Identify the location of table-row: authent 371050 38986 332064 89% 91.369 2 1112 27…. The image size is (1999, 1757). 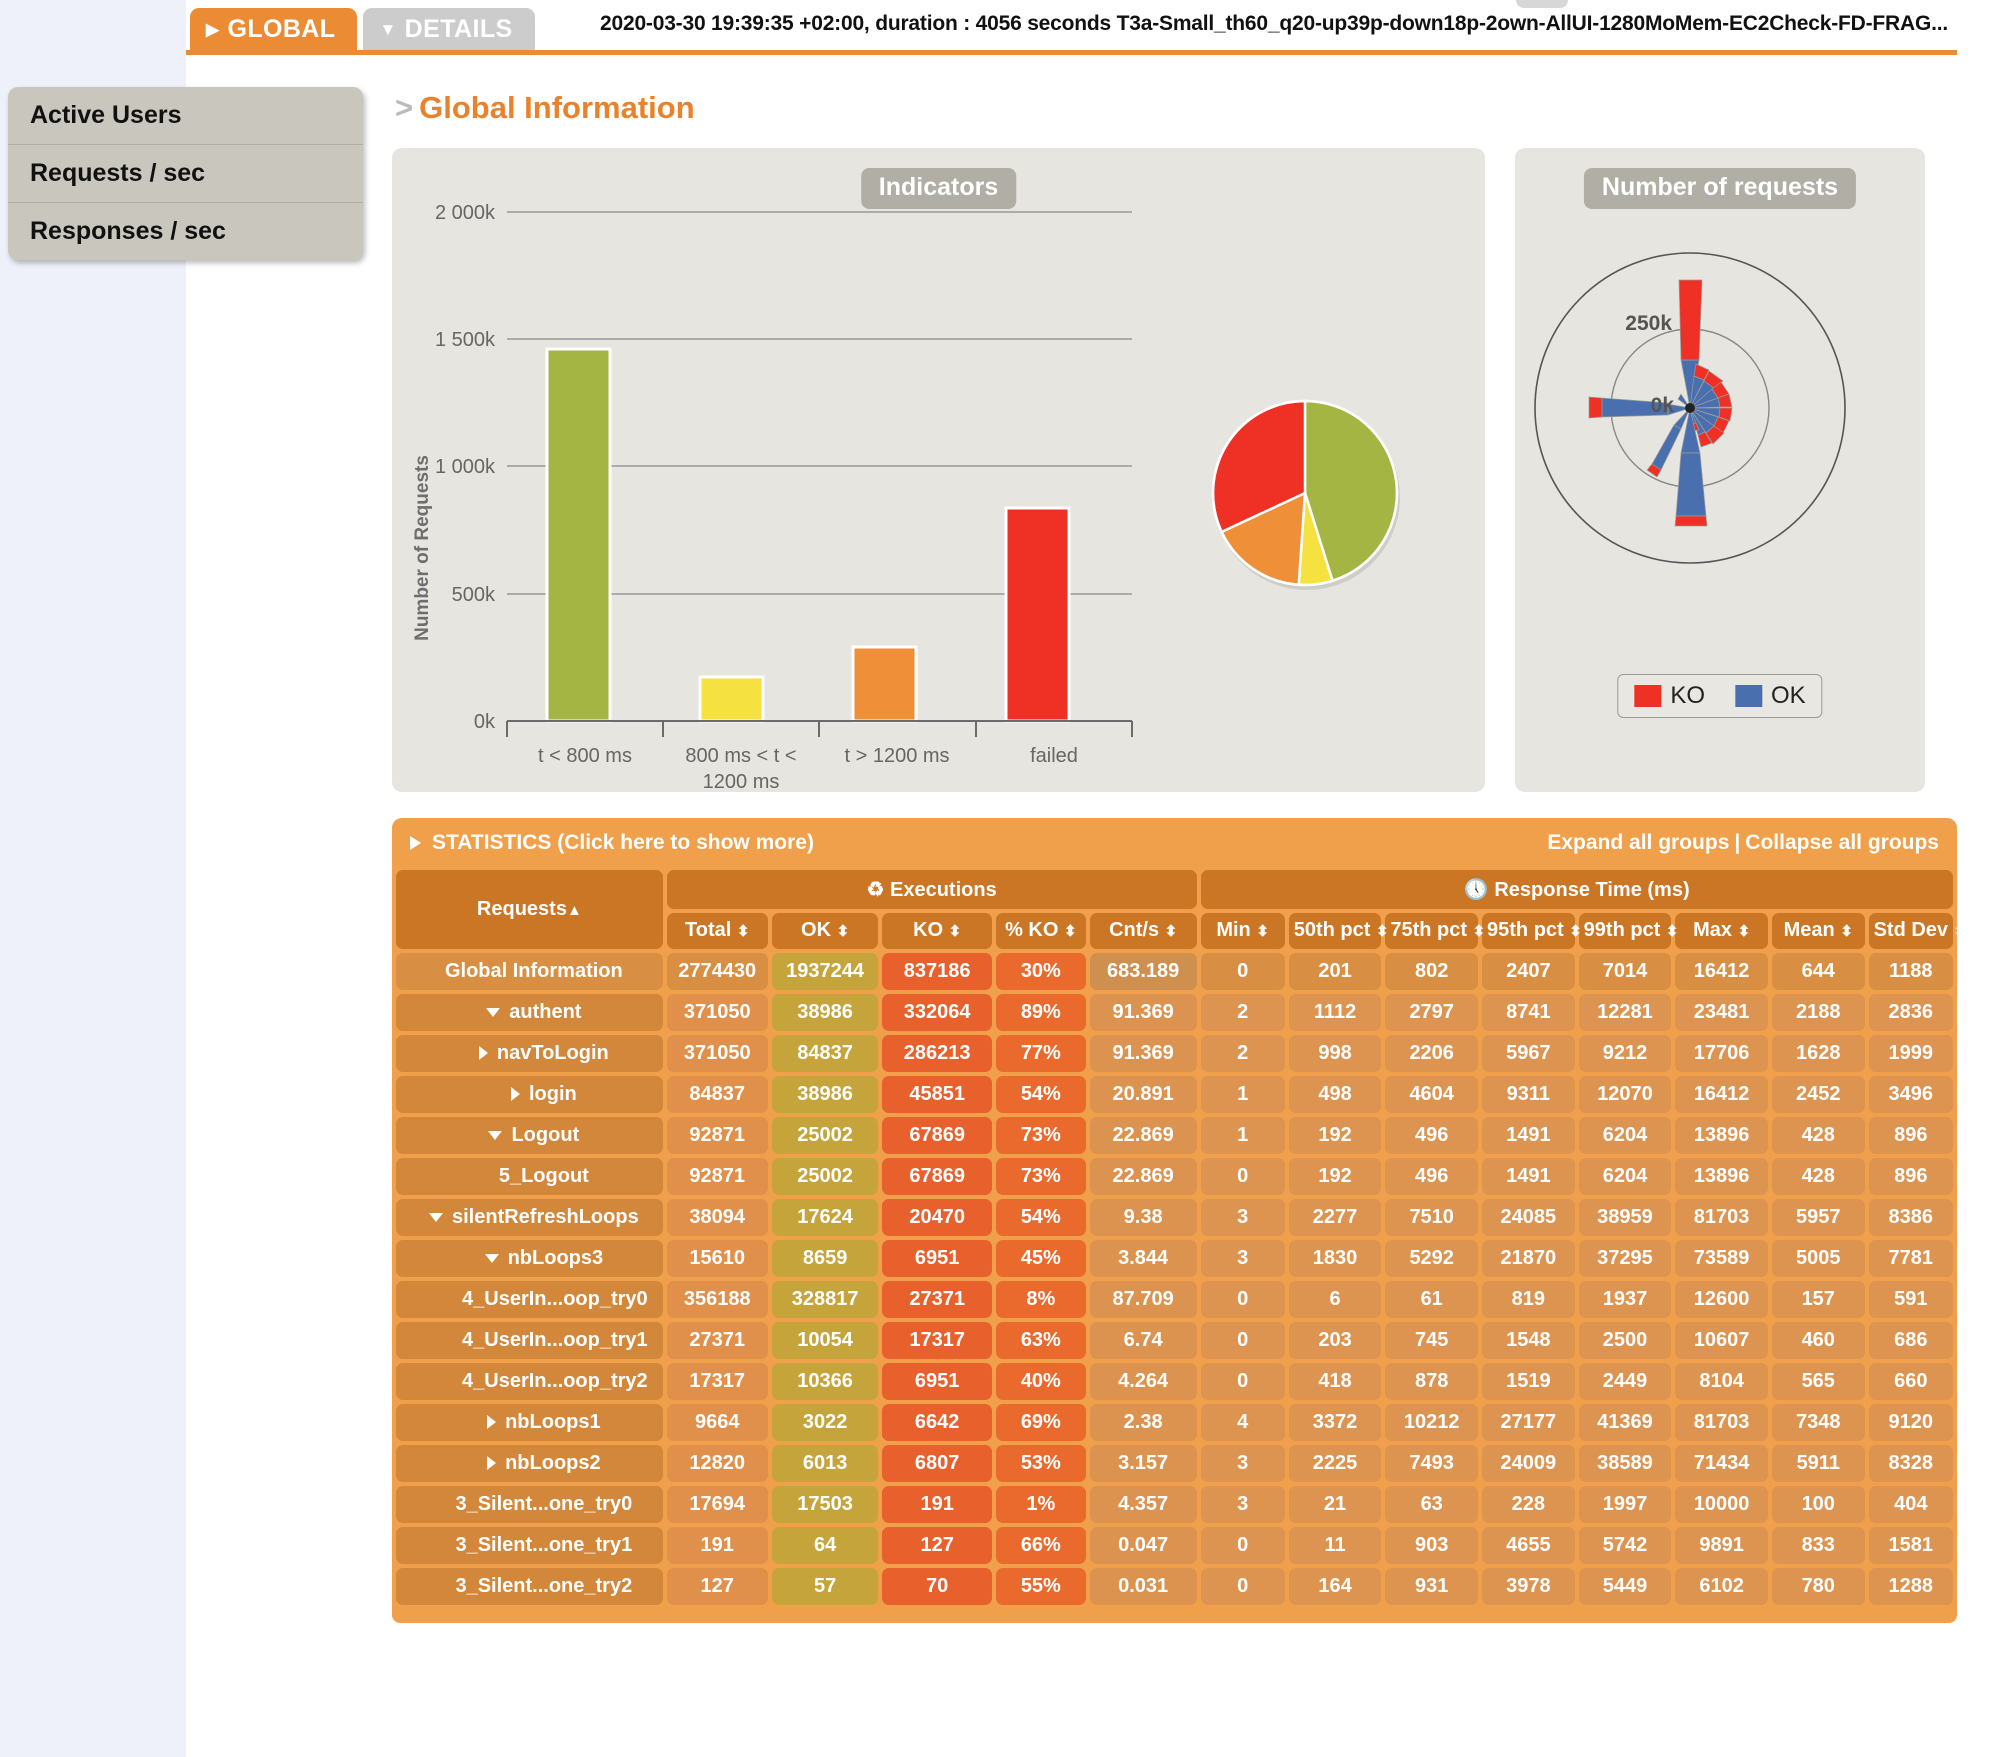
(1174, 1012).